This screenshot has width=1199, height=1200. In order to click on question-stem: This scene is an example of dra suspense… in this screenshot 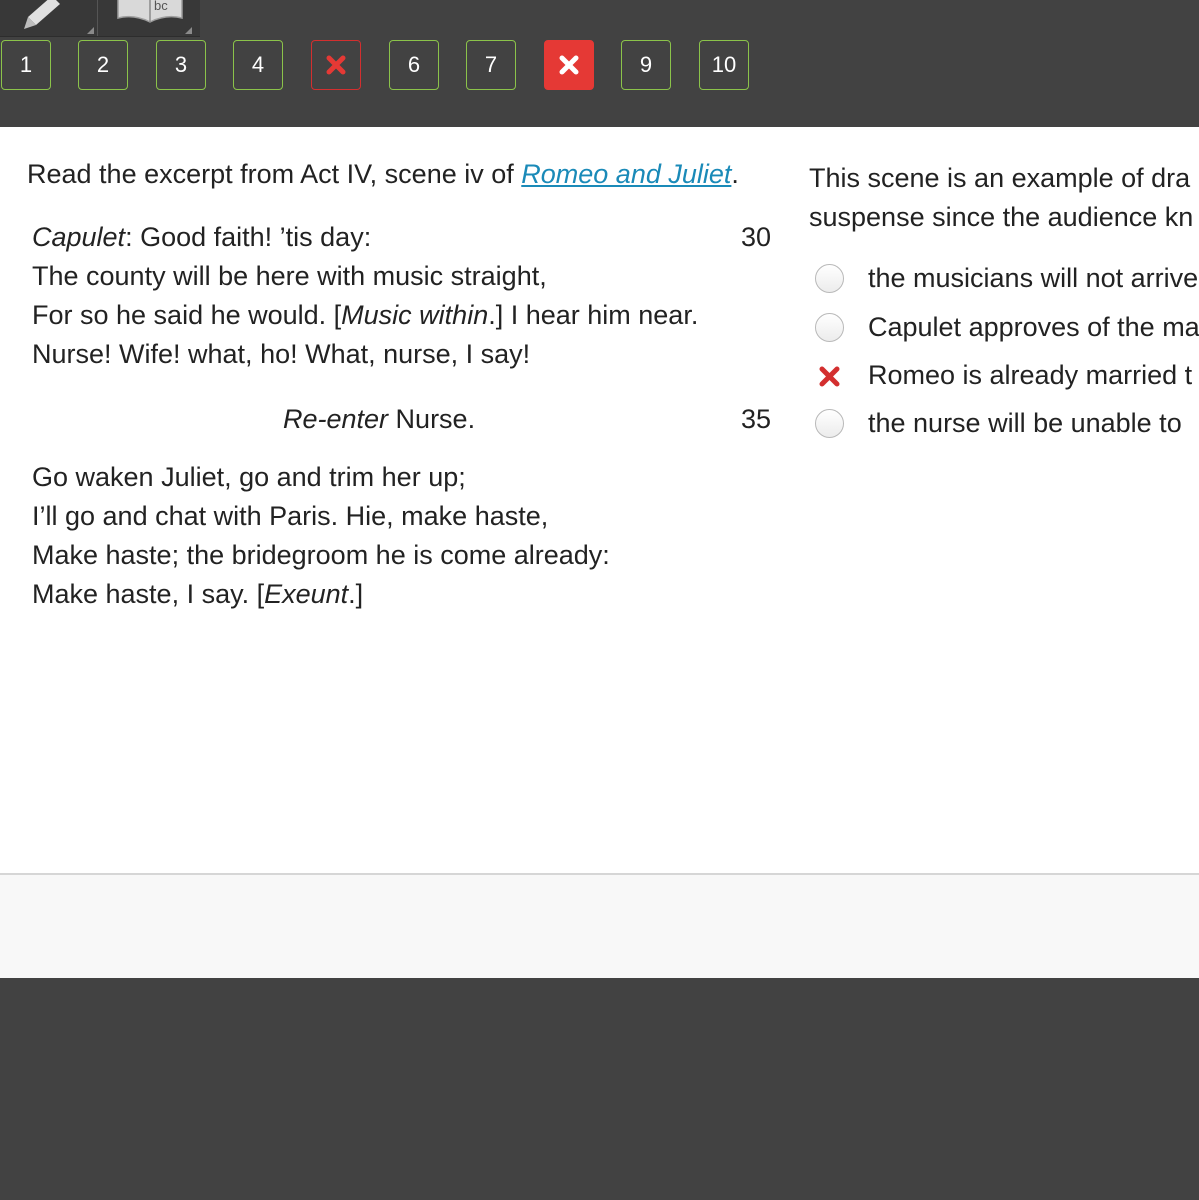, I will do `click(1004, 198)`.